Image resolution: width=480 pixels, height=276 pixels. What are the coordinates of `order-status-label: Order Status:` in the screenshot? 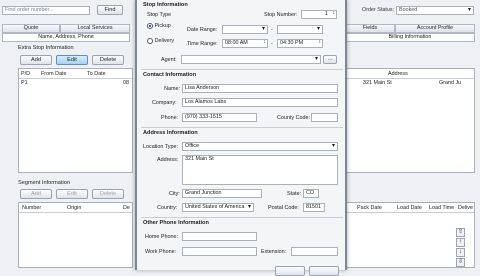 It's located at (378, 10).